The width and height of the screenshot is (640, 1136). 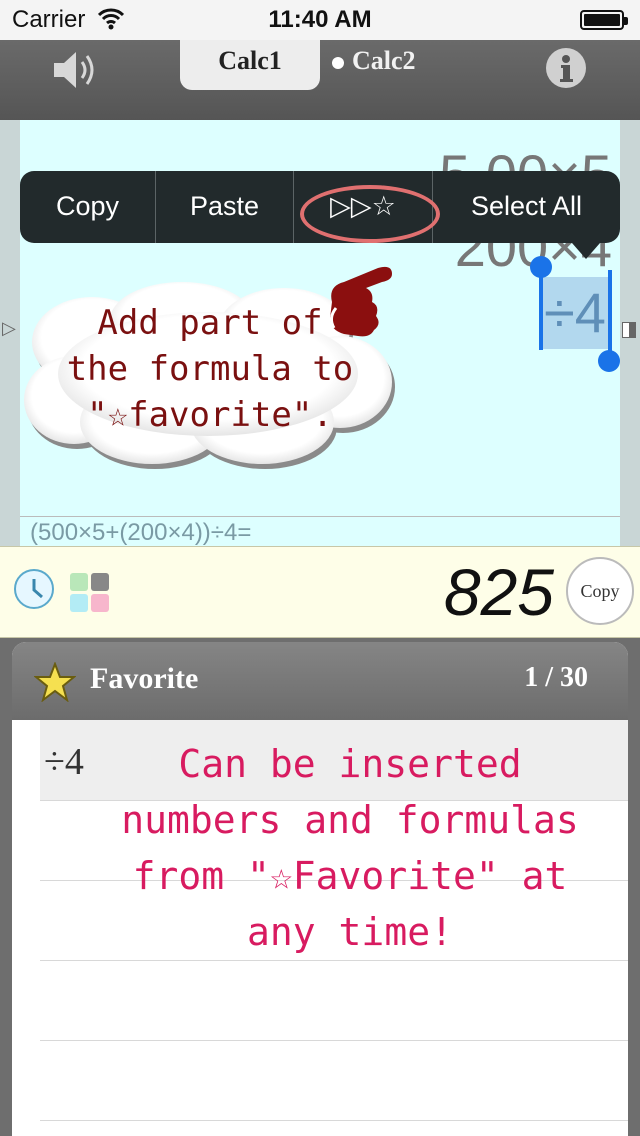 What do you see at coordinates (144, 678) in the screenshot?
I see `favorite-title: Favorite` at bounding box center [144, 678].